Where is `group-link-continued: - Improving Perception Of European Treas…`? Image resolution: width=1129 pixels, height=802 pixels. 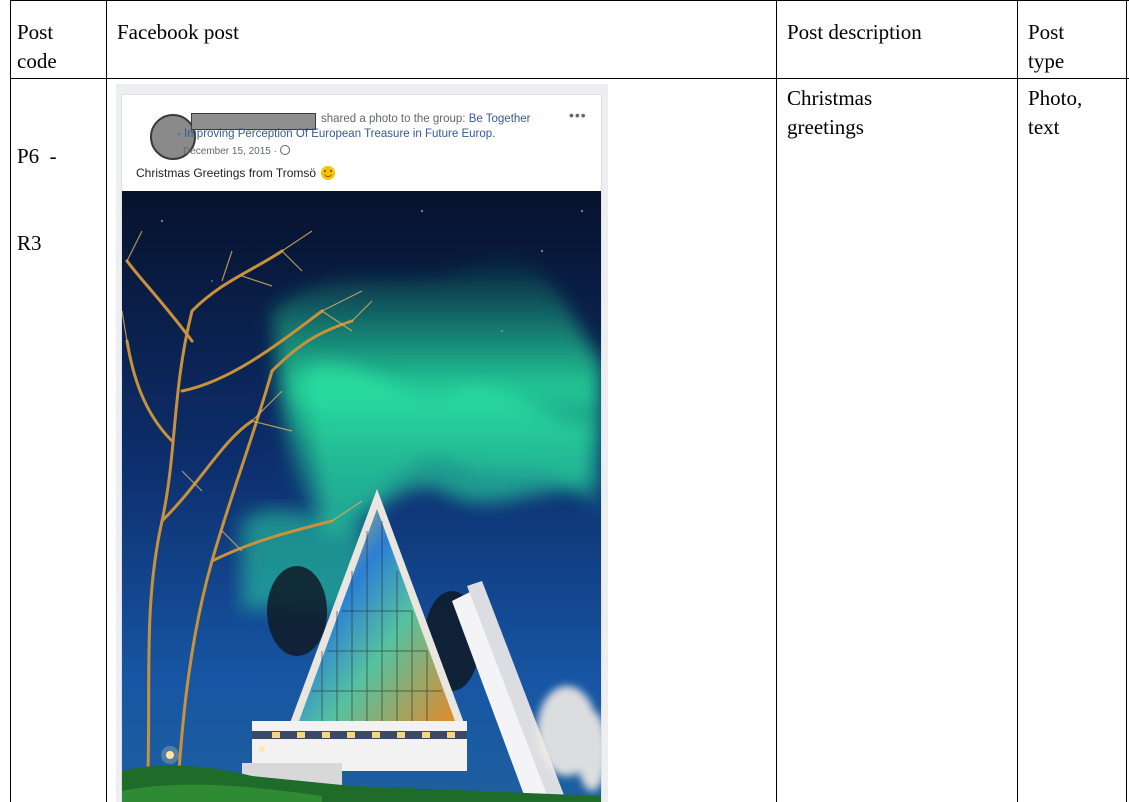 group-link-continued: - Improving Perception Of European Treas… is located at coordinates (336, 134).